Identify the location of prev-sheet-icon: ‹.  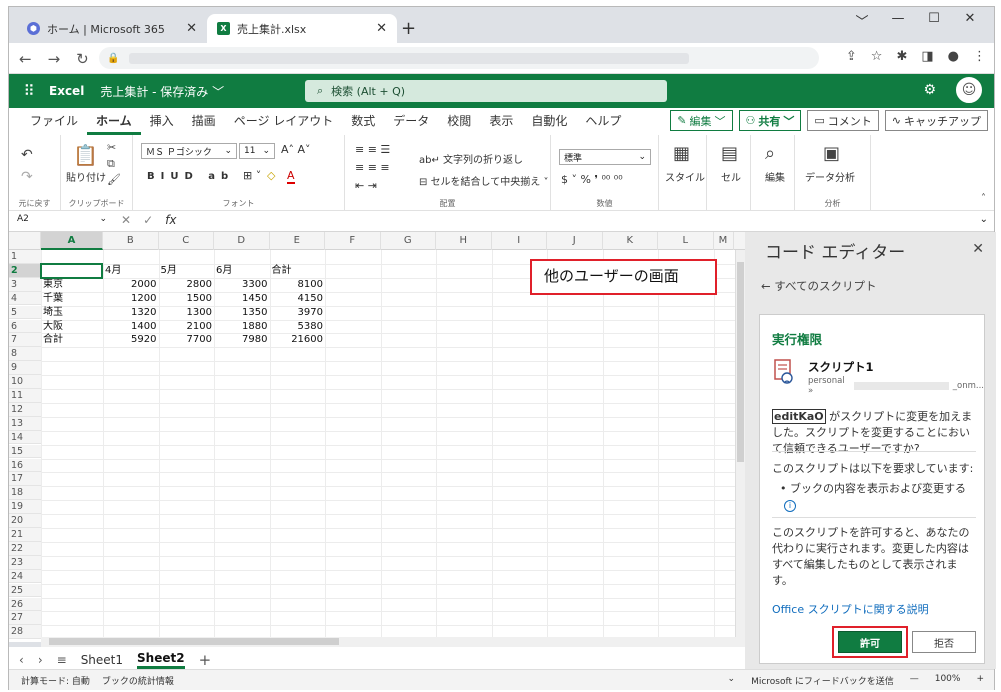
(21, 660).